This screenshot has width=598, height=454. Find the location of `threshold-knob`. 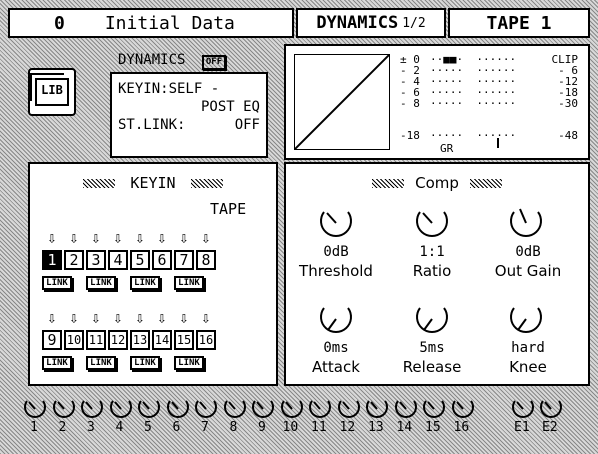

threshold-knob is located at coordinates (336, 222).